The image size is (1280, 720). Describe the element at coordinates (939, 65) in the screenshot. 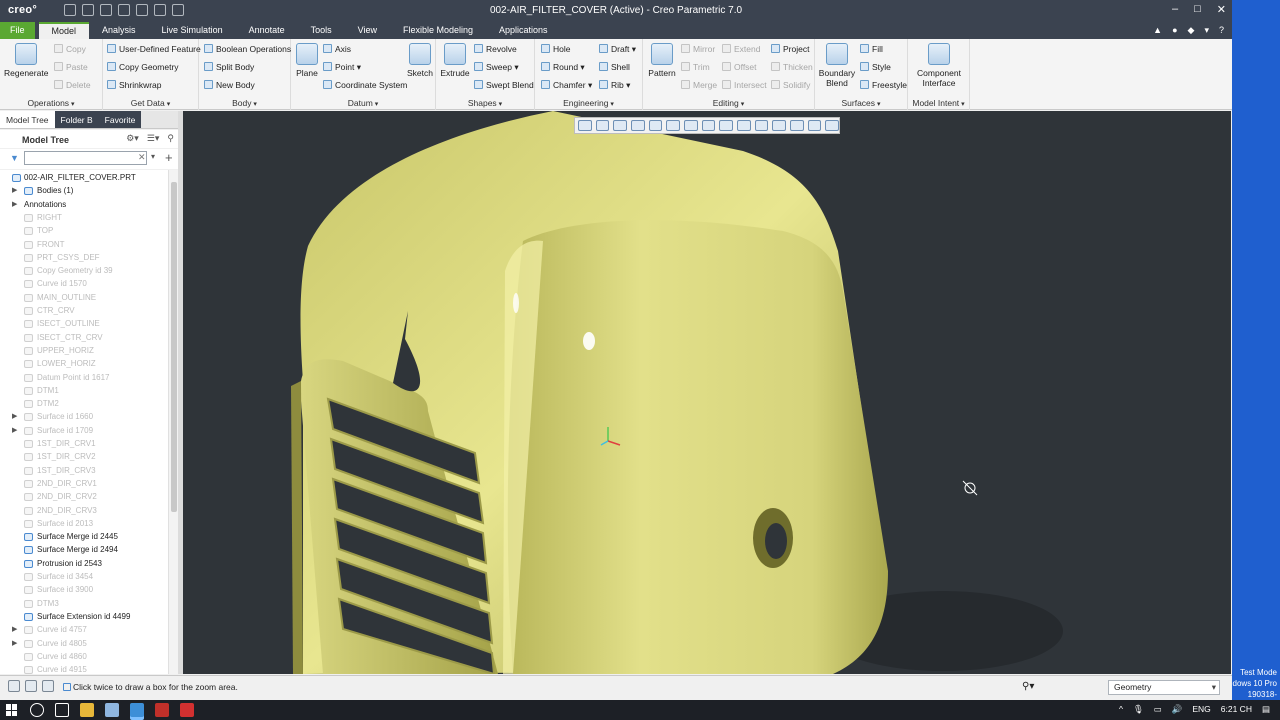

I see `component-interface-button: Component Interface` at that location.